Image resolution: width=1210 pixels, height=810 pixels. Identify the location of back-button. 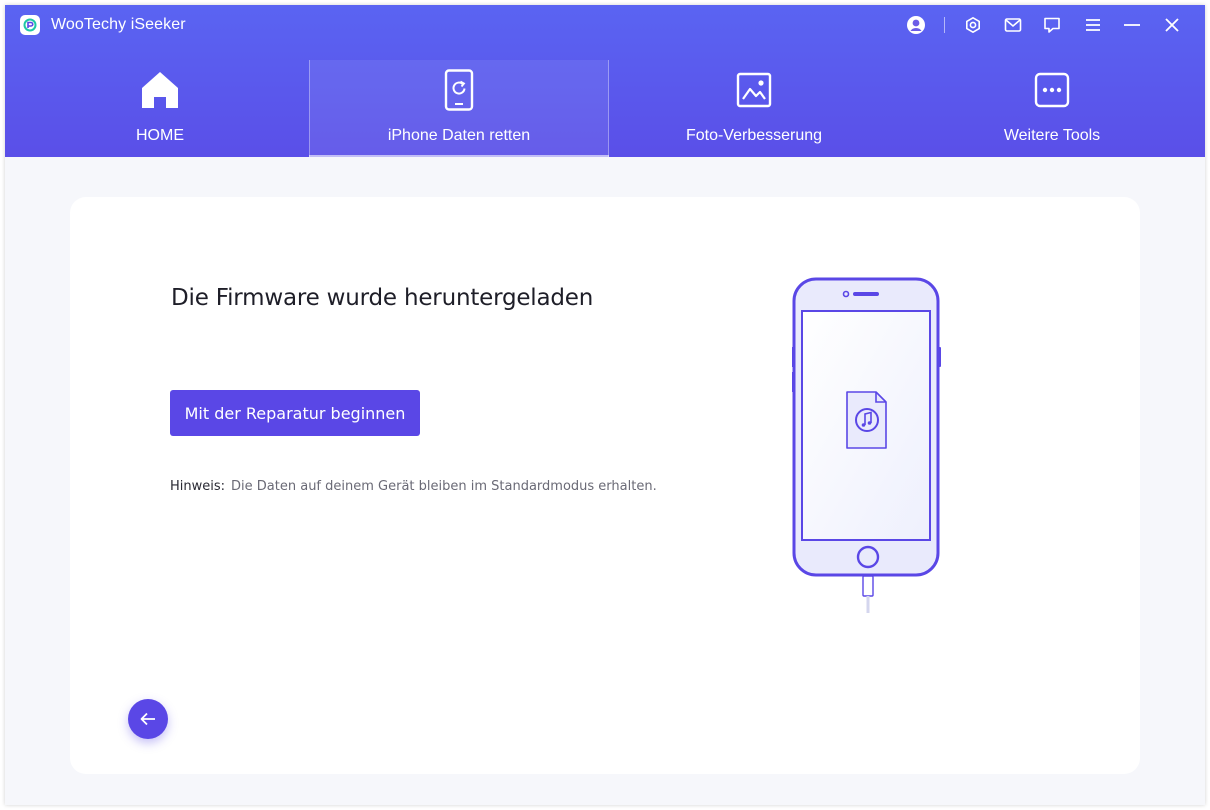
(148, 719).